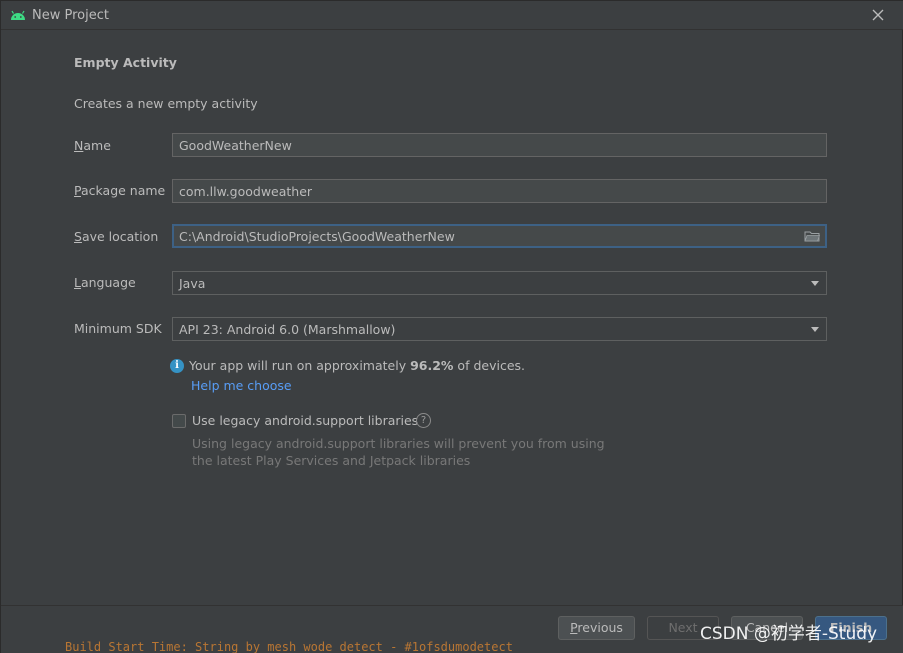 The image size is (903, 653). Describe the element at coordinates (77, 282) in the screenshot. I see `language-label-mnemonic: L` at that location.